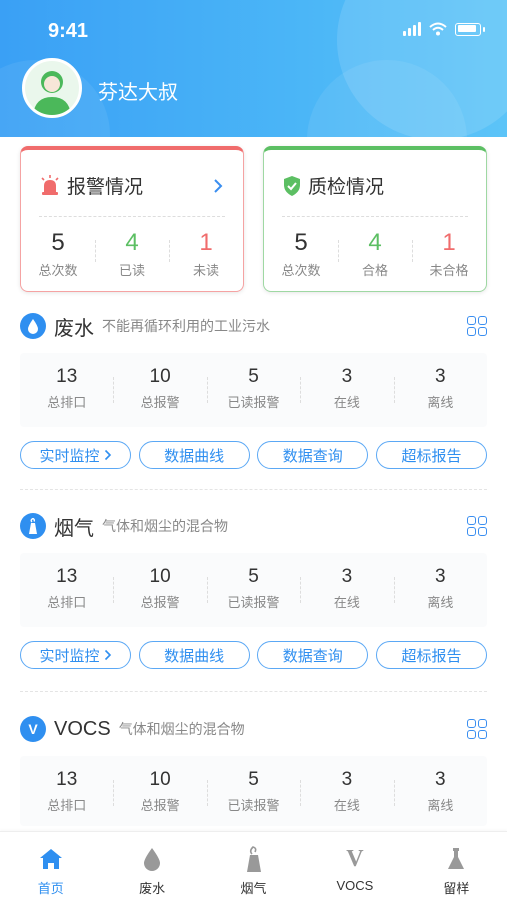 This screenshot has width=507, height=900. What do you see at coordinates (206, 253) in the screenshot?
I see `alarm-stat-unread: 1 未读` at bounding box center [206, 253].